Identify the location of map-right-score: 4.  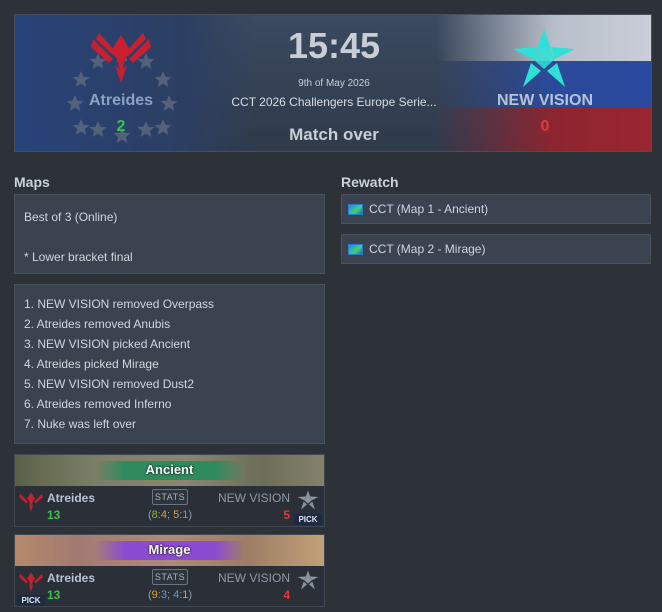
(286, 595).